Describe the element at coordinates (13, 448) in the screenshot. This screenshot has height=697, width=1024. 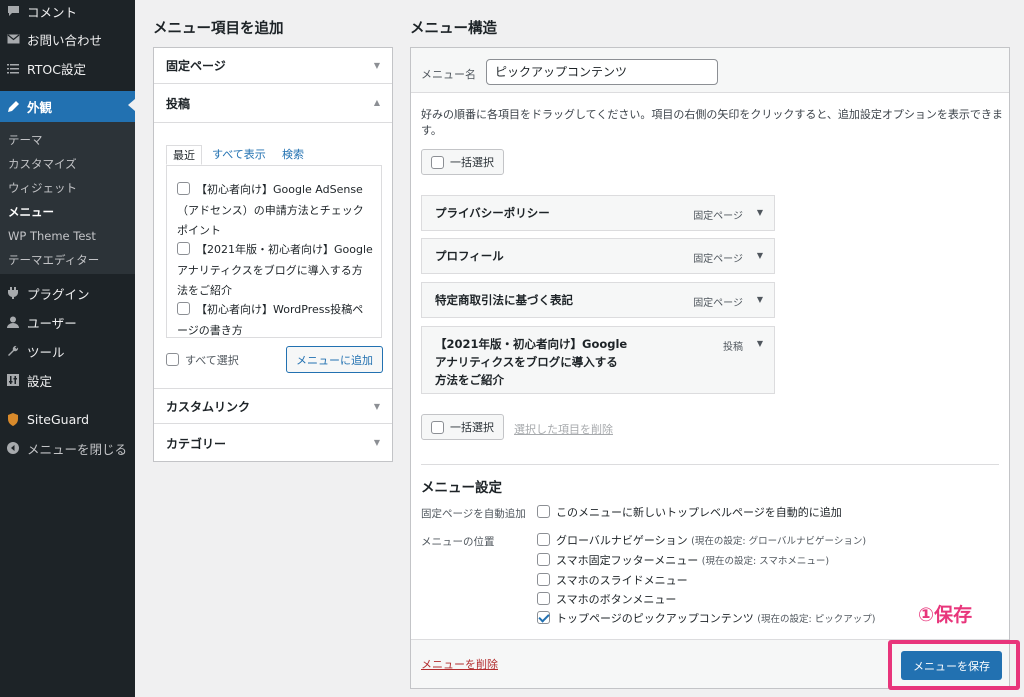
I see `collapse-icon` at that location.